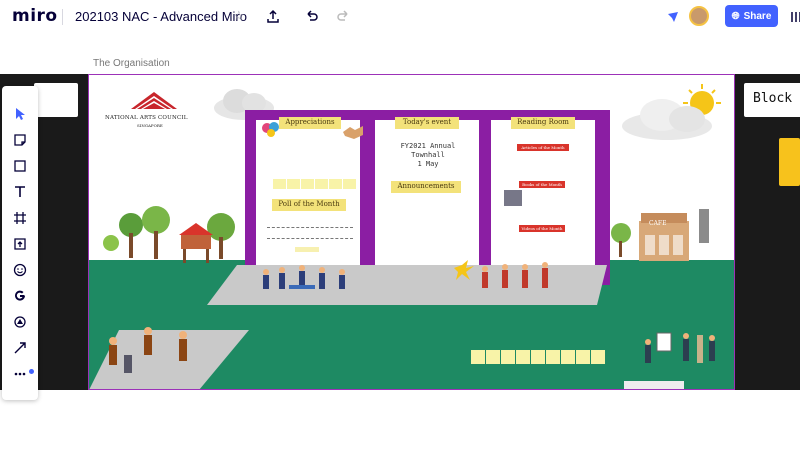 The width and height of the screenshot is (800, 467). I want to click on sticky-row-bottom, so click(538, 357).